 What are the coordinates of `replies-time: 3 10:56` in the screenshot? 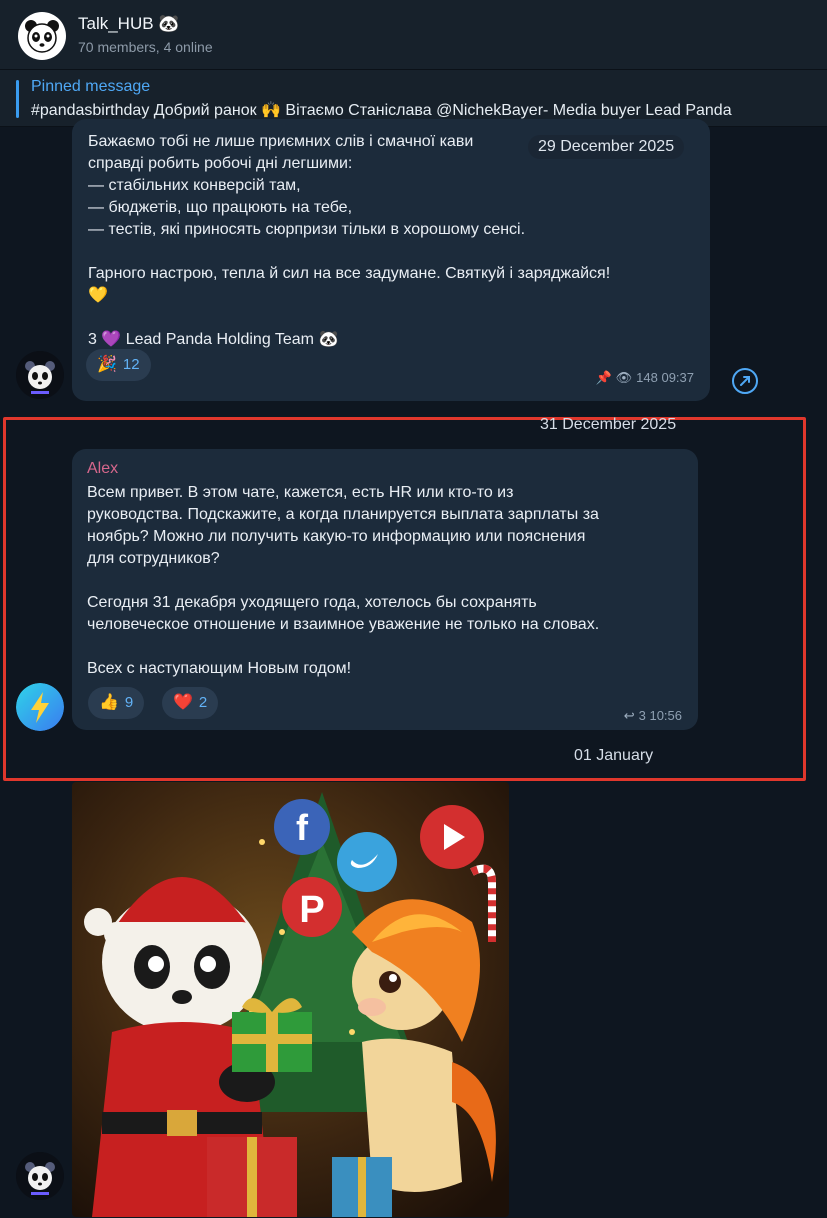 It's located at (660, 715).